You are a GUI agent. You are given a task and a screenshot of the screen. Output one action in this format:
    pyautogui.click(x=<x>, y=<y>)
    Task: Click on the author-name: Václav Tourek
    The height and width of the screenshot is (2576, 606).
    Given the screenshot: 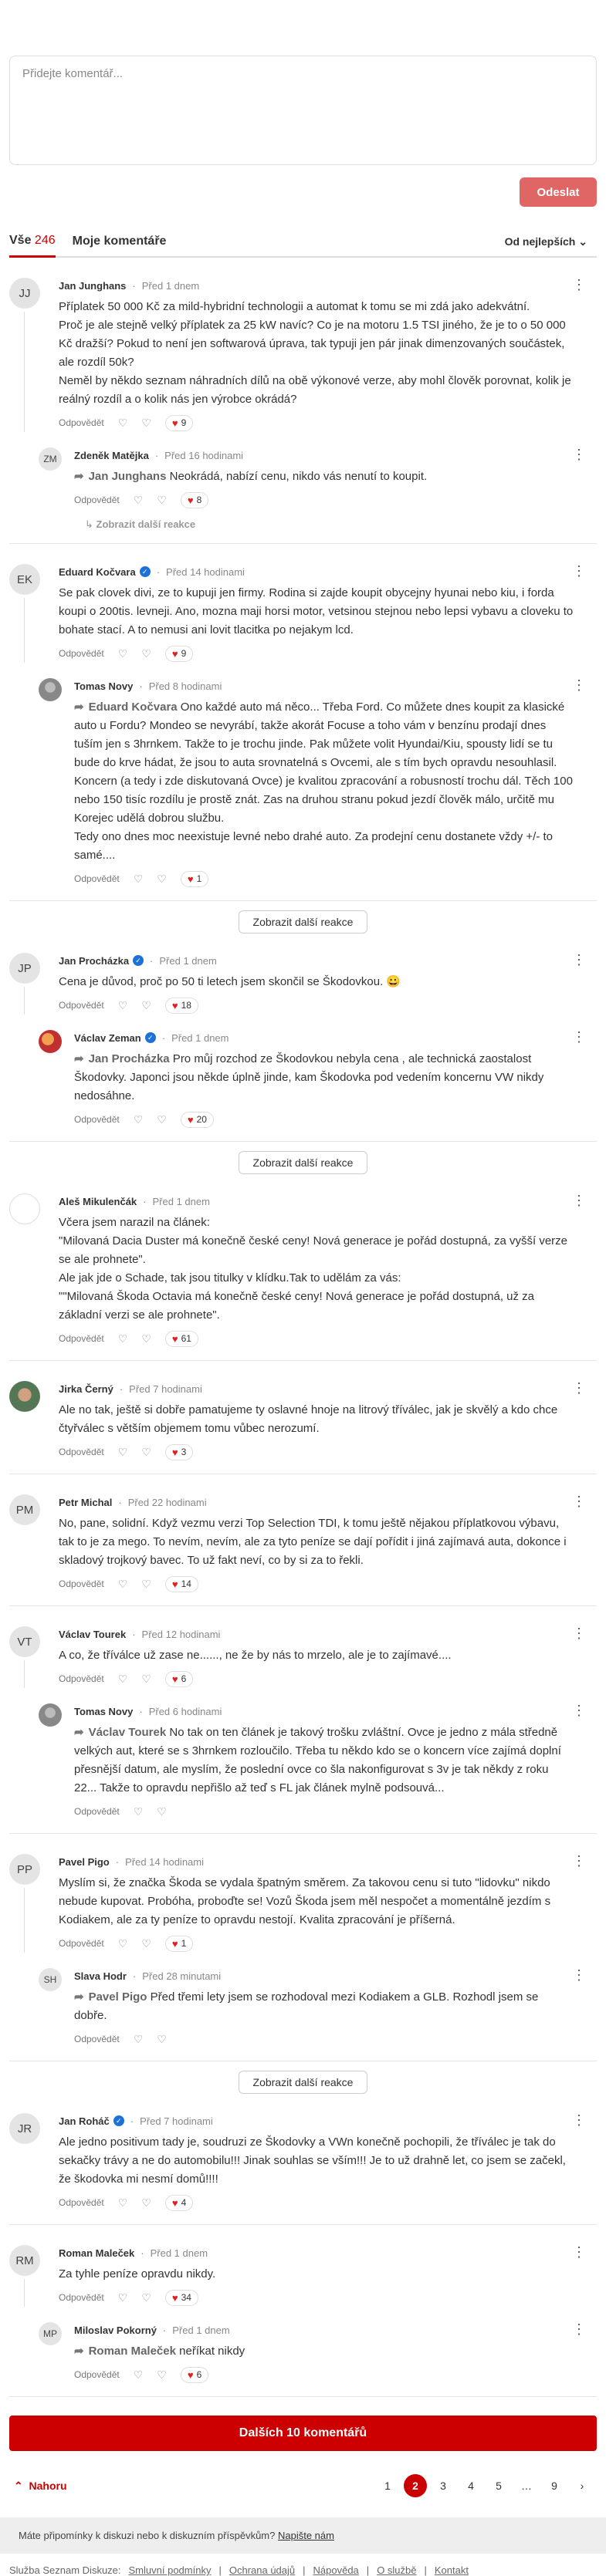 What is the action you would take?
    pyautogui.click(x=92, y=1635)
    